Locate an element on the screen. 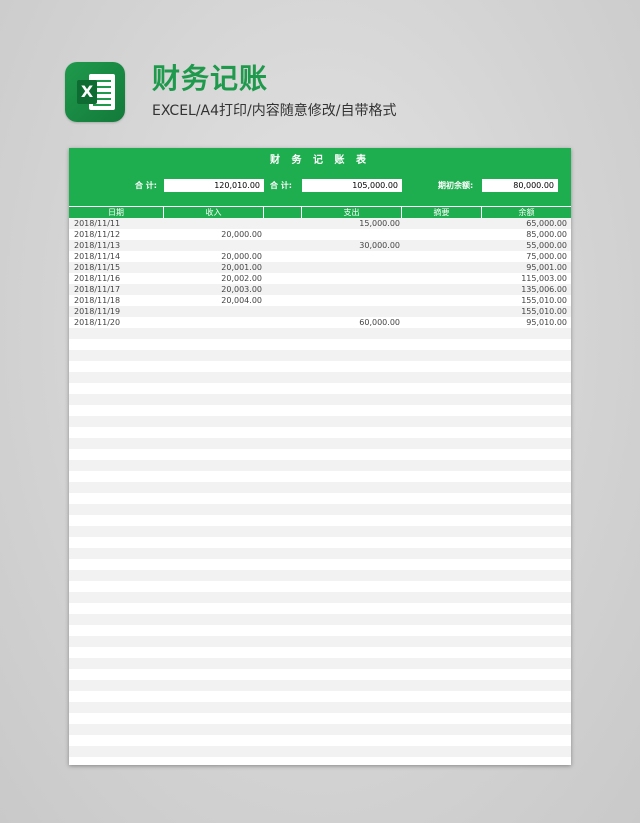 This screenshot has width=640, height=823. cell-date: 2018/11/20 is located at coordinates (119, 322).